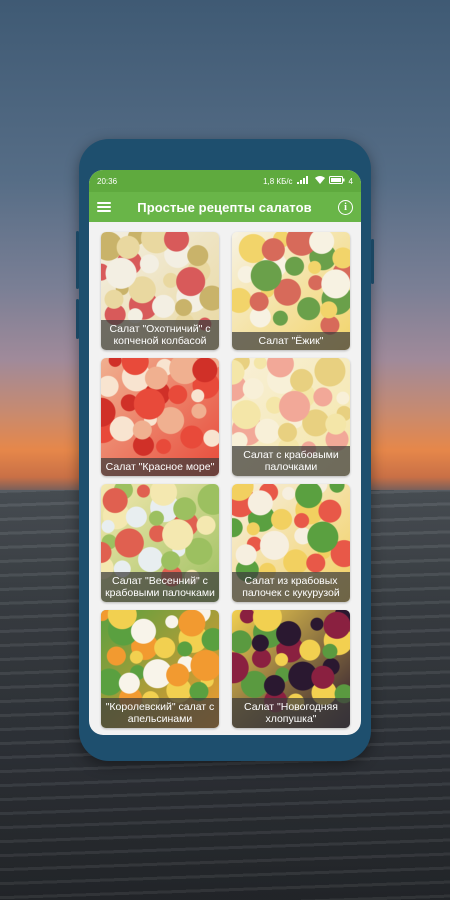  What do you see at coordinates (160, 467) in the screenshot?
I see `recipe-title: Салат "Красное море"` at bounding box center [160, 467].